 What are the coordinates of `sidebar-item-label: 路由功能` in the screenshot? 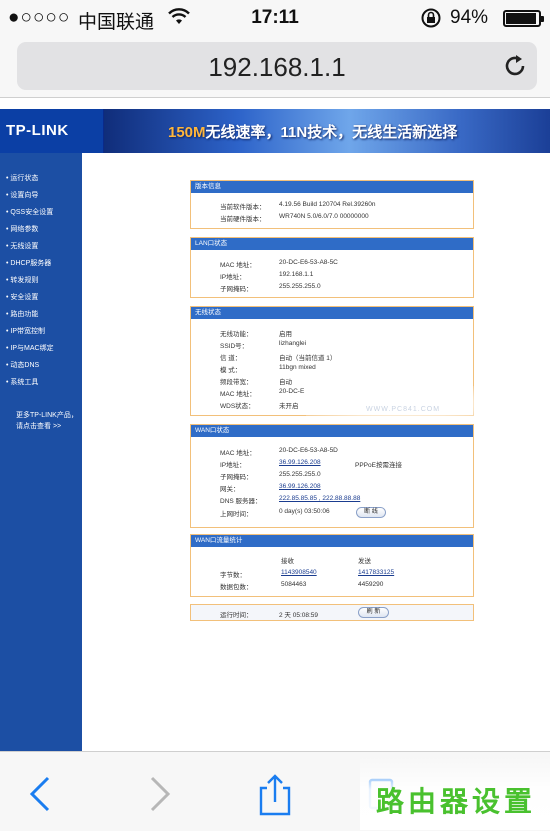 It's located at (24, 314).